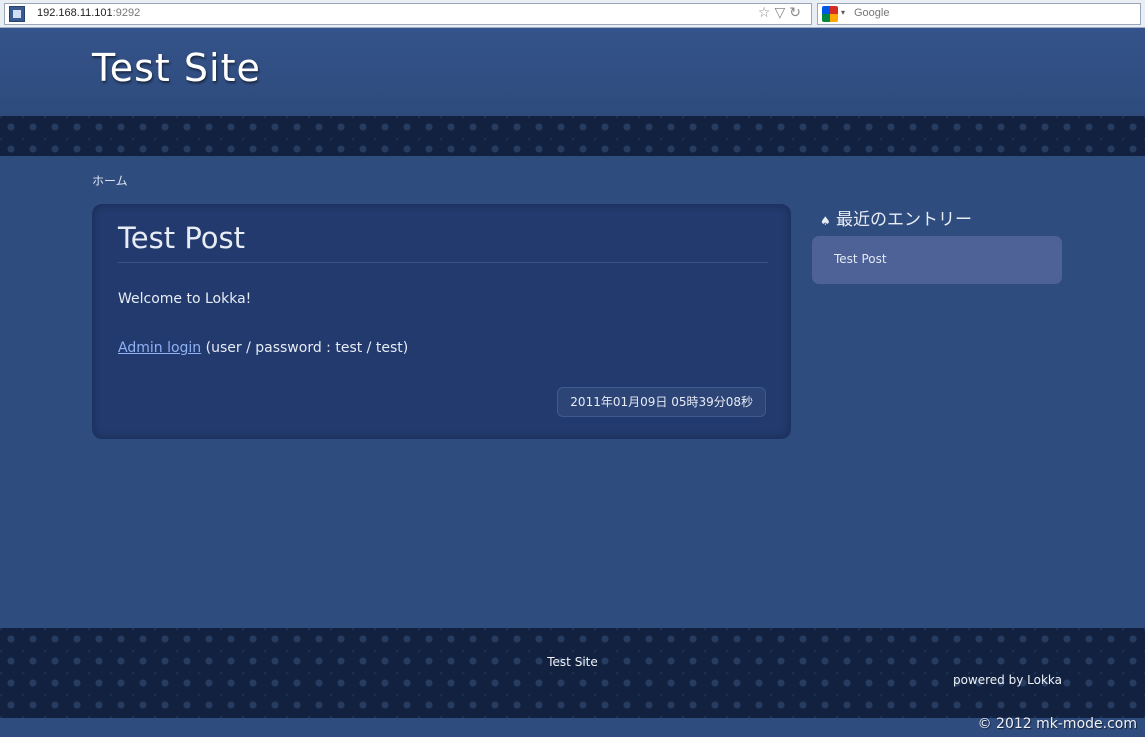 This screenshot has width=1145, height=737. I want to click on post-title-divider, so click(443, 262).